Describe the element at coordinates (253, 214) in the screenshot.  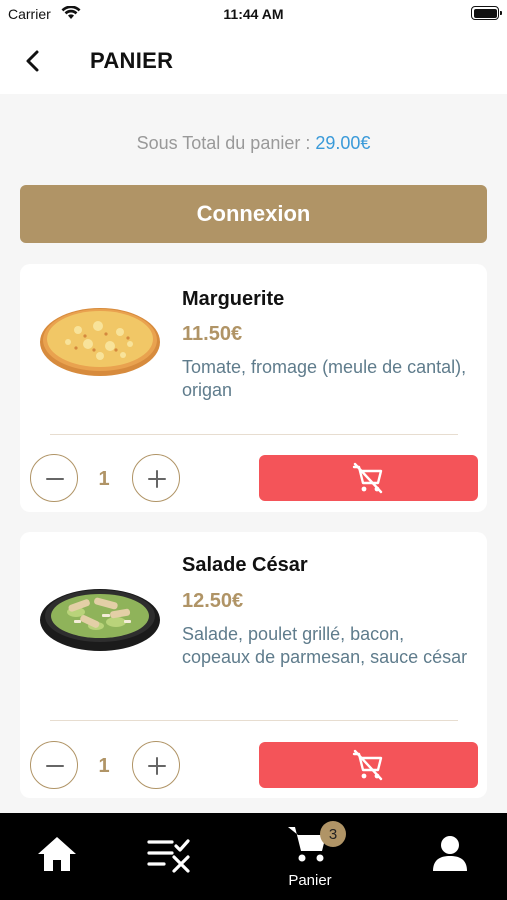
I see `connexion-button: Connexion` at that location.